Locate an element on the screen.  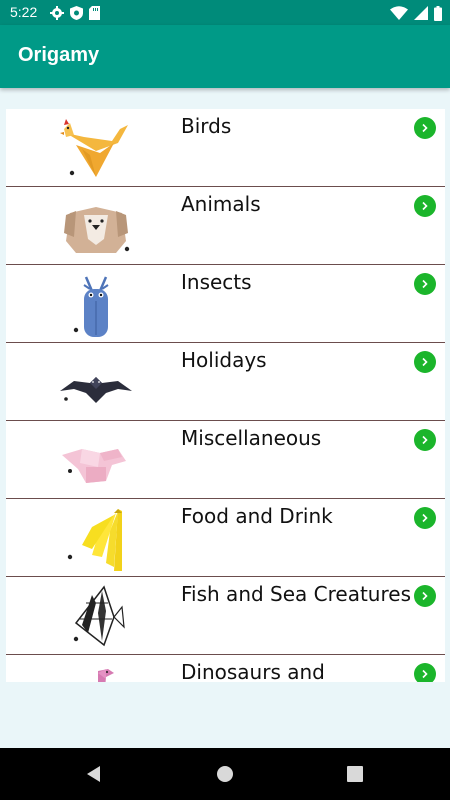
shield-icon is located at coordinates (76, 13).